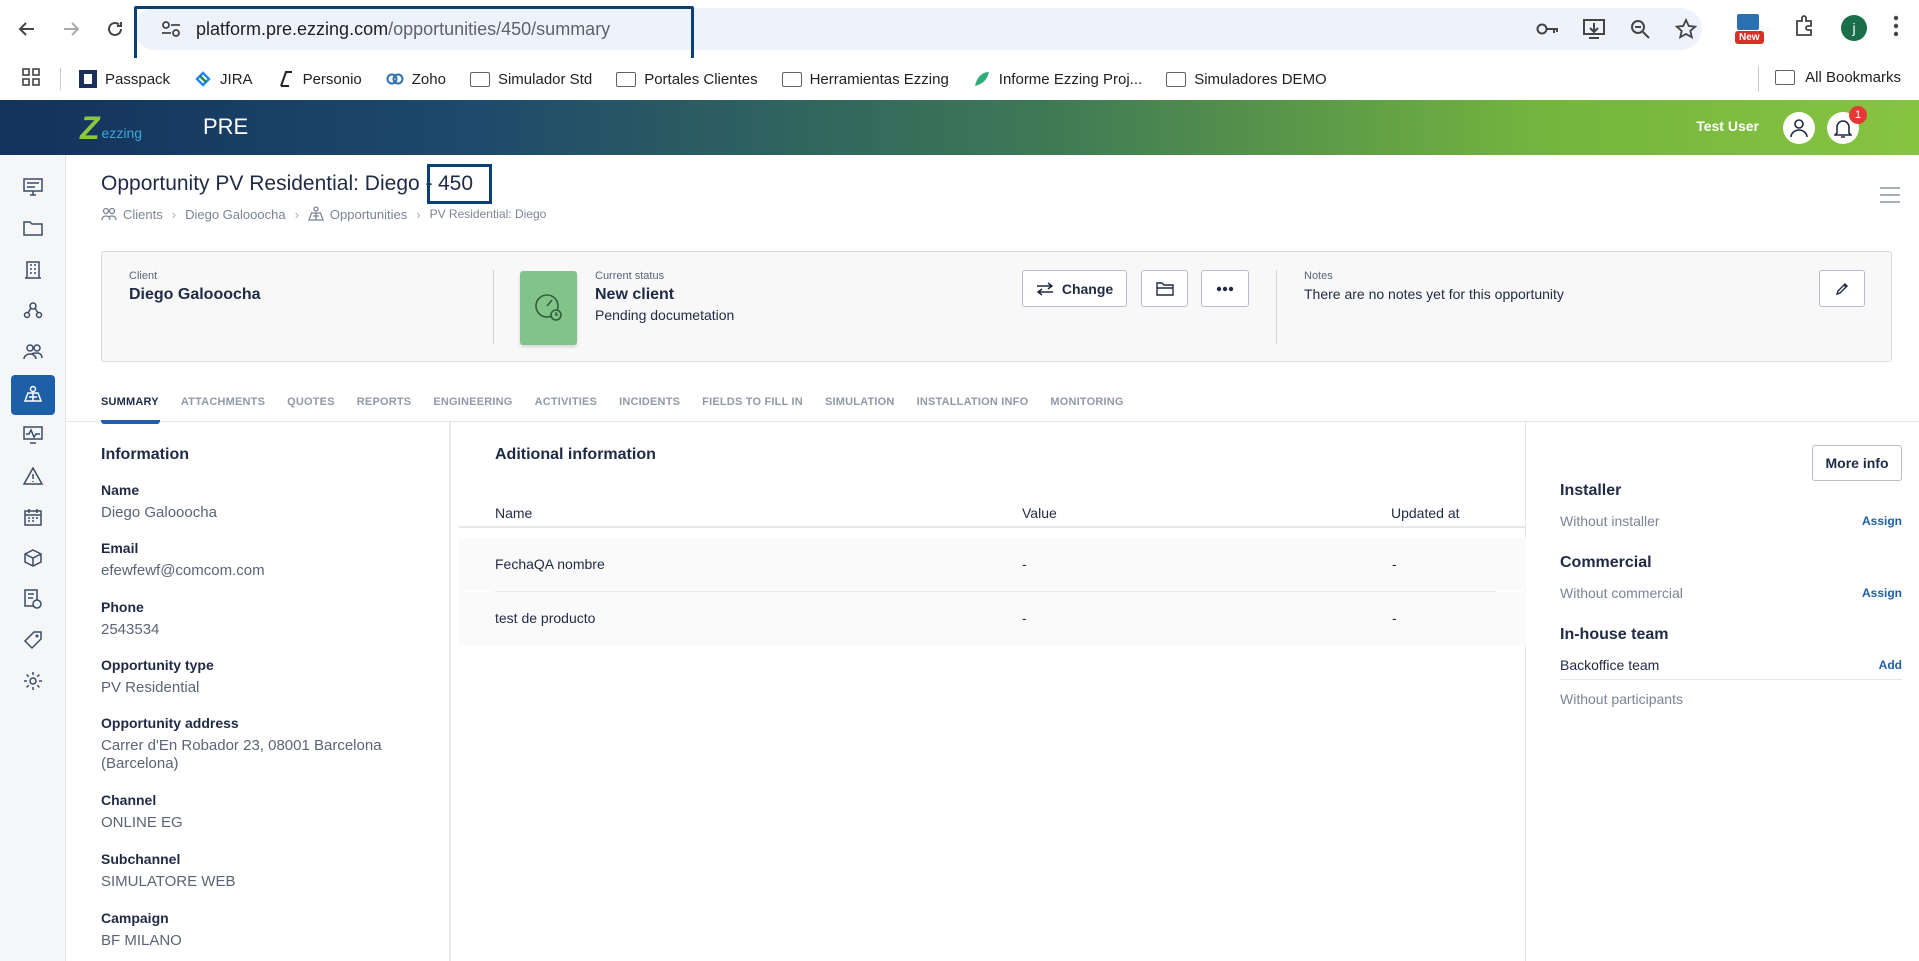  I want to click on tab-fields-to-fill-in: FIELDS TO FILL IN, so click(752, 402).